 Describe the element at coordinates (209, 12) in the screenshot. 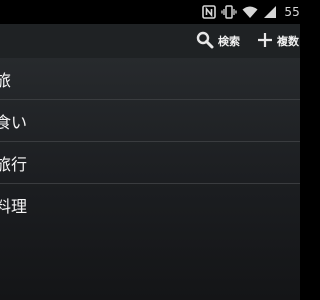

I see `nfc-icon` at that location.